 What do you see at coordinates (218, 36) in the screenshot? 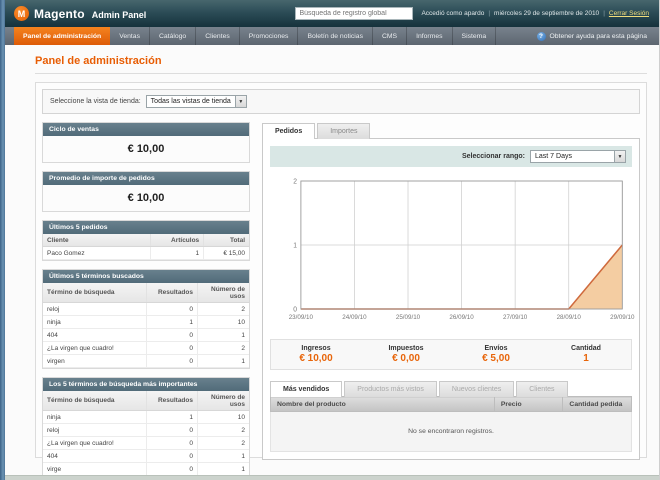
I see `nav-item-customers: Clientes` at bounding box center [218, 36].